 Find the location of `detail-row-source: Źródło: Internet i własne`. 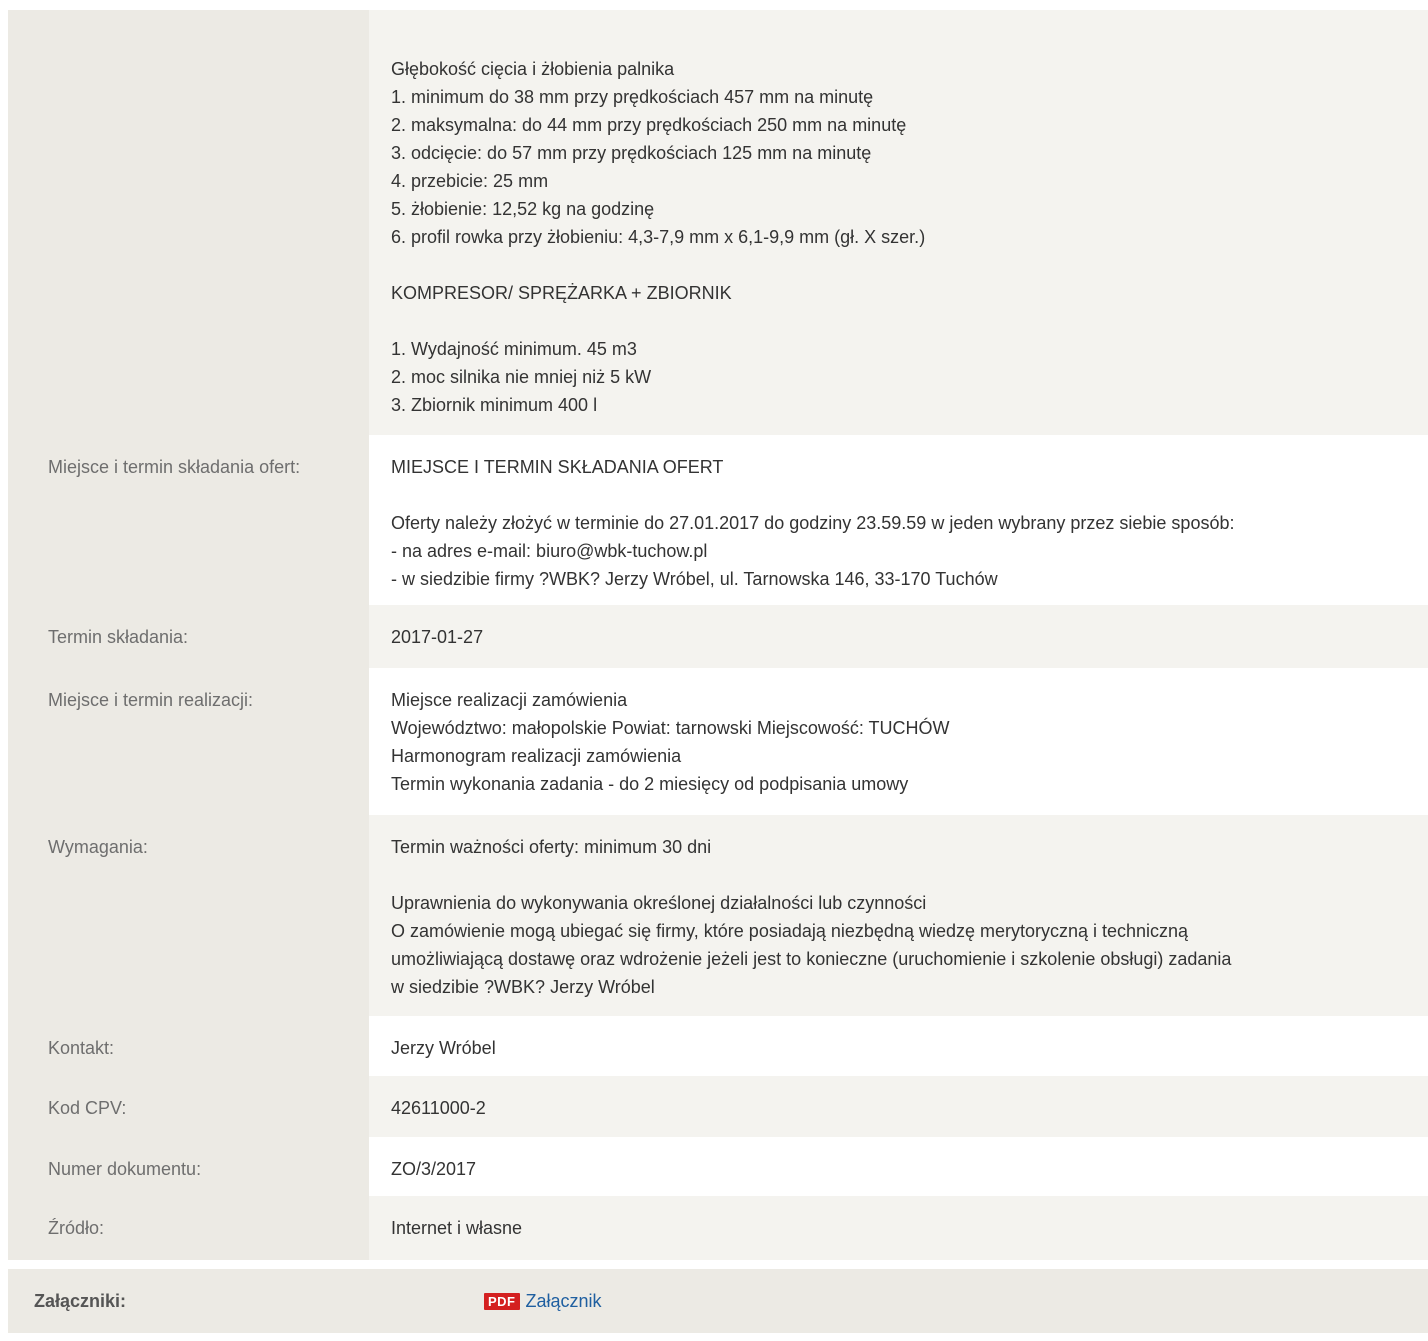

detail-row-source: Źródło: Internet i własne is located at coordinates (718, 1228).